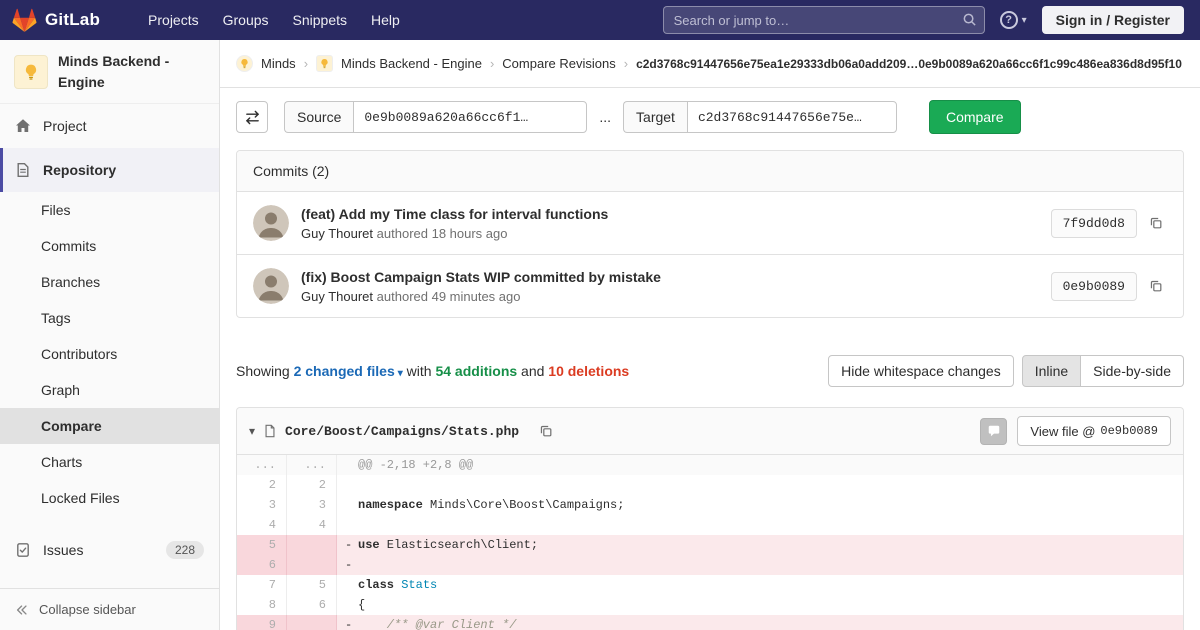 This screenshot has height=630, width=1200. I want to click on nav-menu-help: Help, so click(385, 20).